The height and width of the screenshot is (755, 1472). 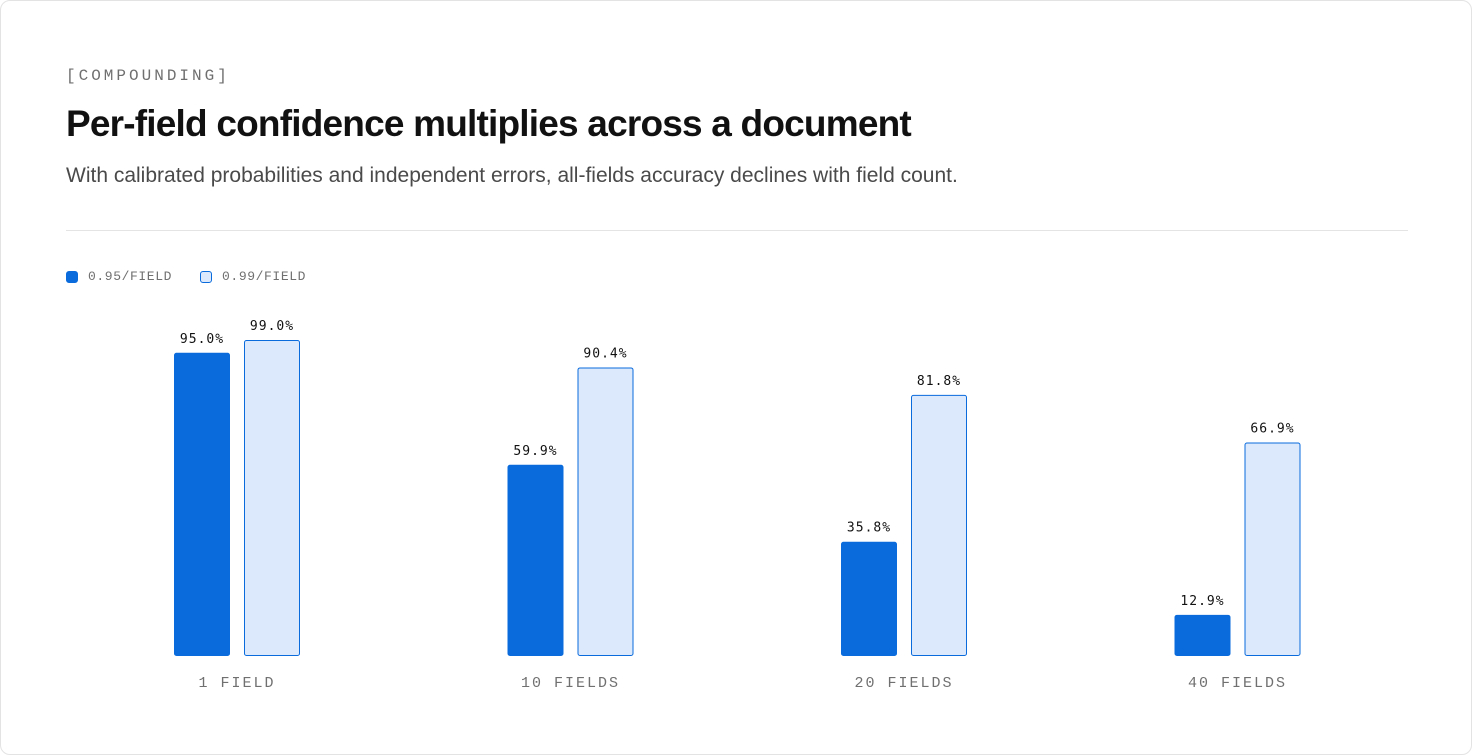 I want to click on bar-value-label: 99.0%, so click(x=272, y=326).